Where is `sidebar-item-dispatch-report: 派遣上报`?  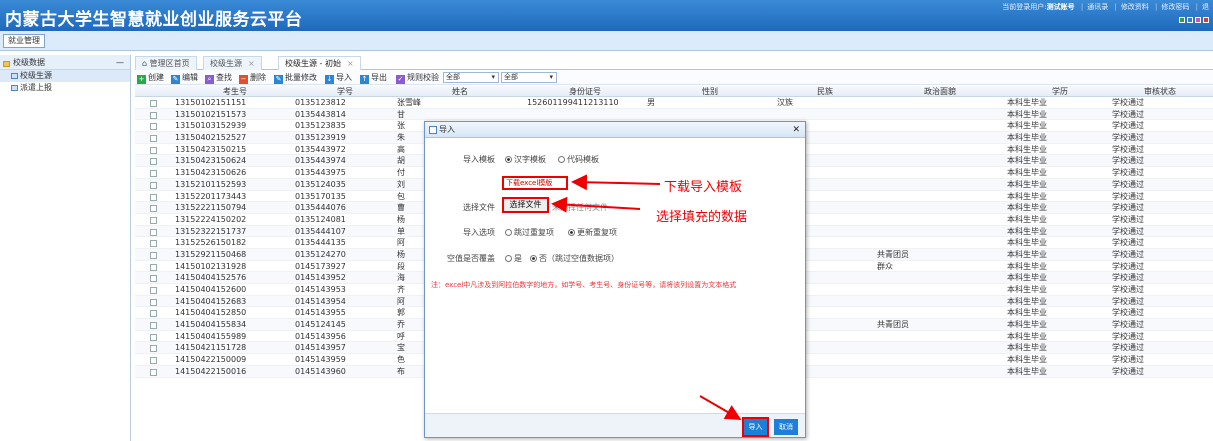
sidebar-item-dispatch-report: 派遣上报 is located at coordinates (65, 88).